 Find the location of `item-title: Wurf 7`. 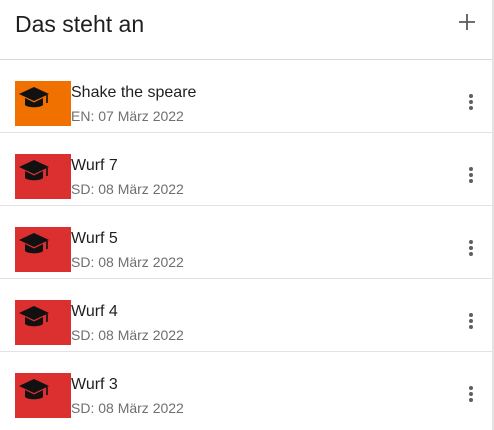

item-title: Wurf 7 is located at coordinates (94, 165).